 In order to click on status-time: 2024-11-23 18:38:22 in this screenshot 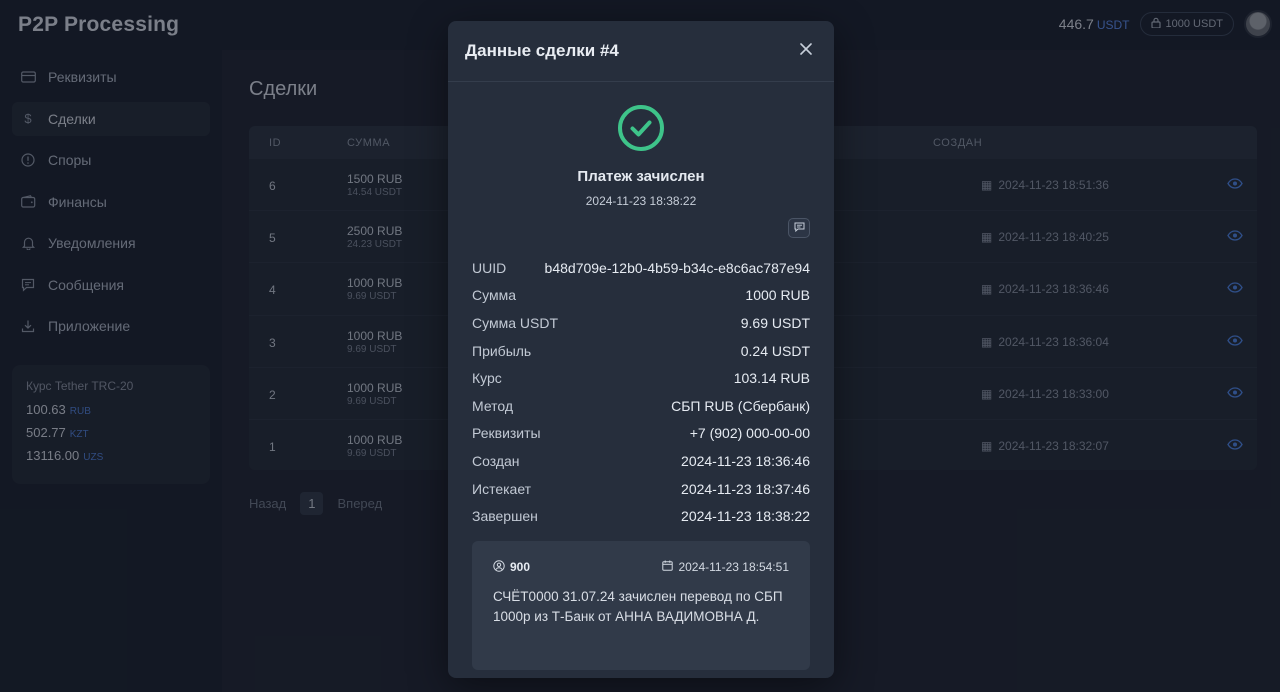, I will do `click(641, 201)`.